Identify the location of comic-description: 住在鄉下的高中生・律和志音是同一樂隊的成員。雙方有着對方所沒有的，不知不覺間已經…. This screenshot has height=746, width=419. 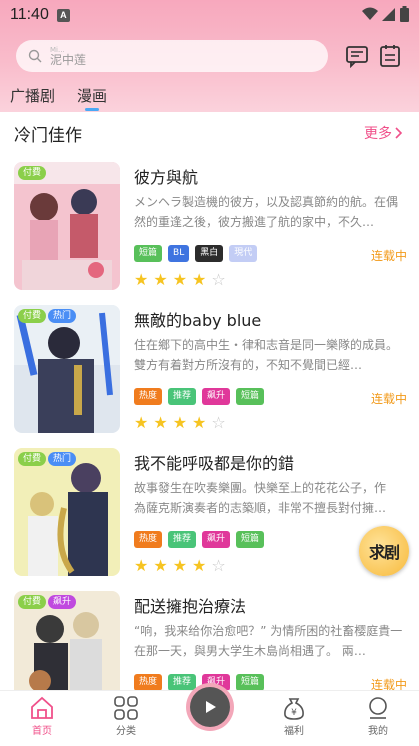
(266, 355).